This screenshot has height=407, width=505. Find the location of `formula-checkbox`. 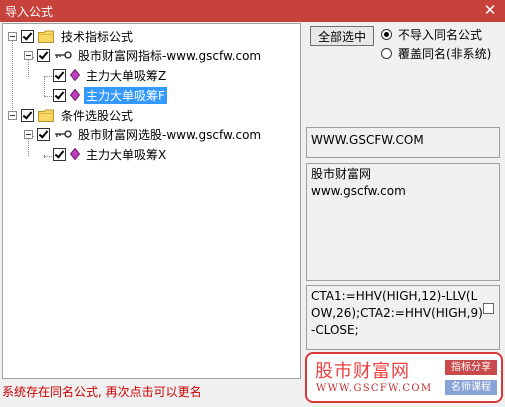

formula-checkbox is located at coordinates (488, 308).